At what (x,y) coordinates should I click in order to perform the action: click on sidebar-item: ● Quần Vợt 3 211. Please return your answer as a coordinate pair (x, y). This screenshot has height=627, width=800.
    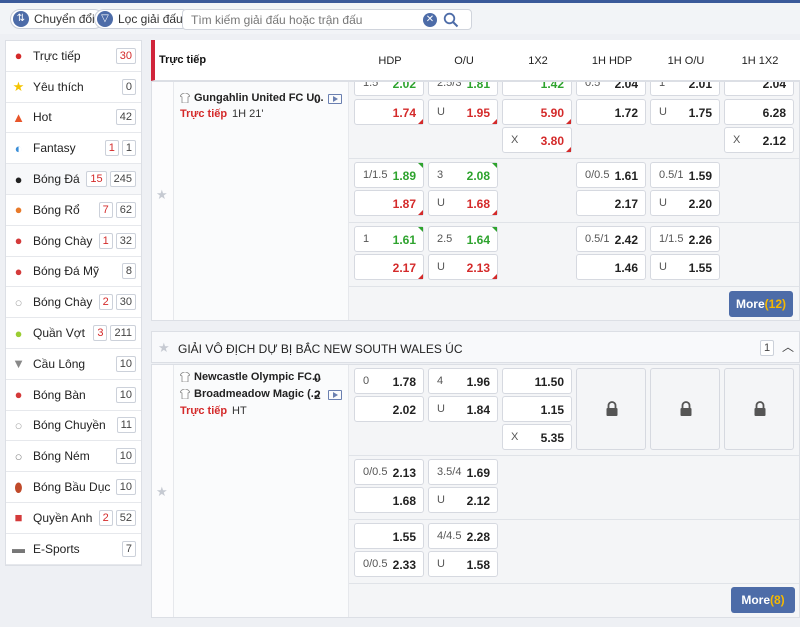
    Looking at the image, I should click on (73, 333).